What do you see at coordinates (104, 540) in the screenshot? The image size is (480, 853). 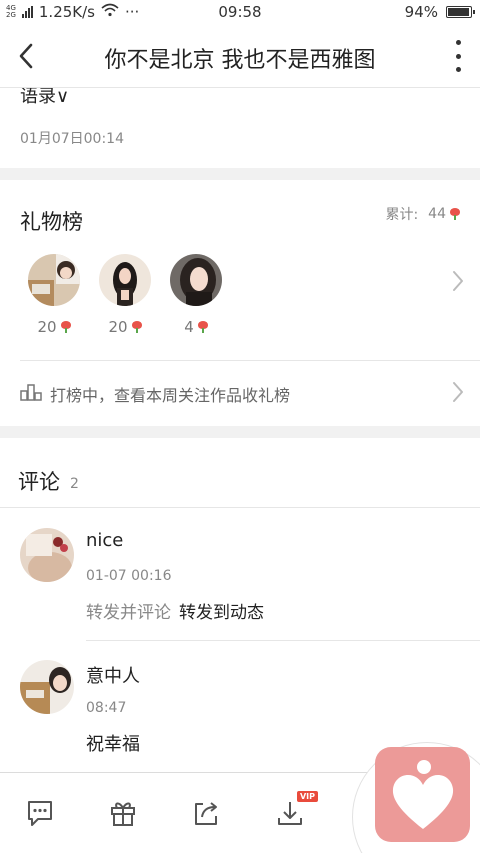 I see `comment-author: nice` at bounding box center [104, 540].